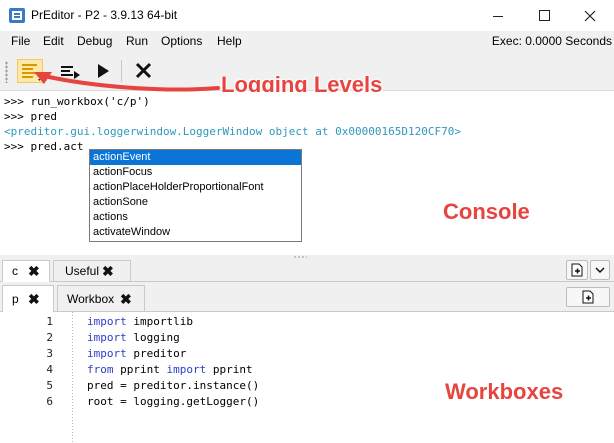 The width and height of the screenshot is (614, 443). Describe the element at coordinates (307, 270) in the screenshot. I see `group-tab-bar: c ✖ Useful ✖` at that location.